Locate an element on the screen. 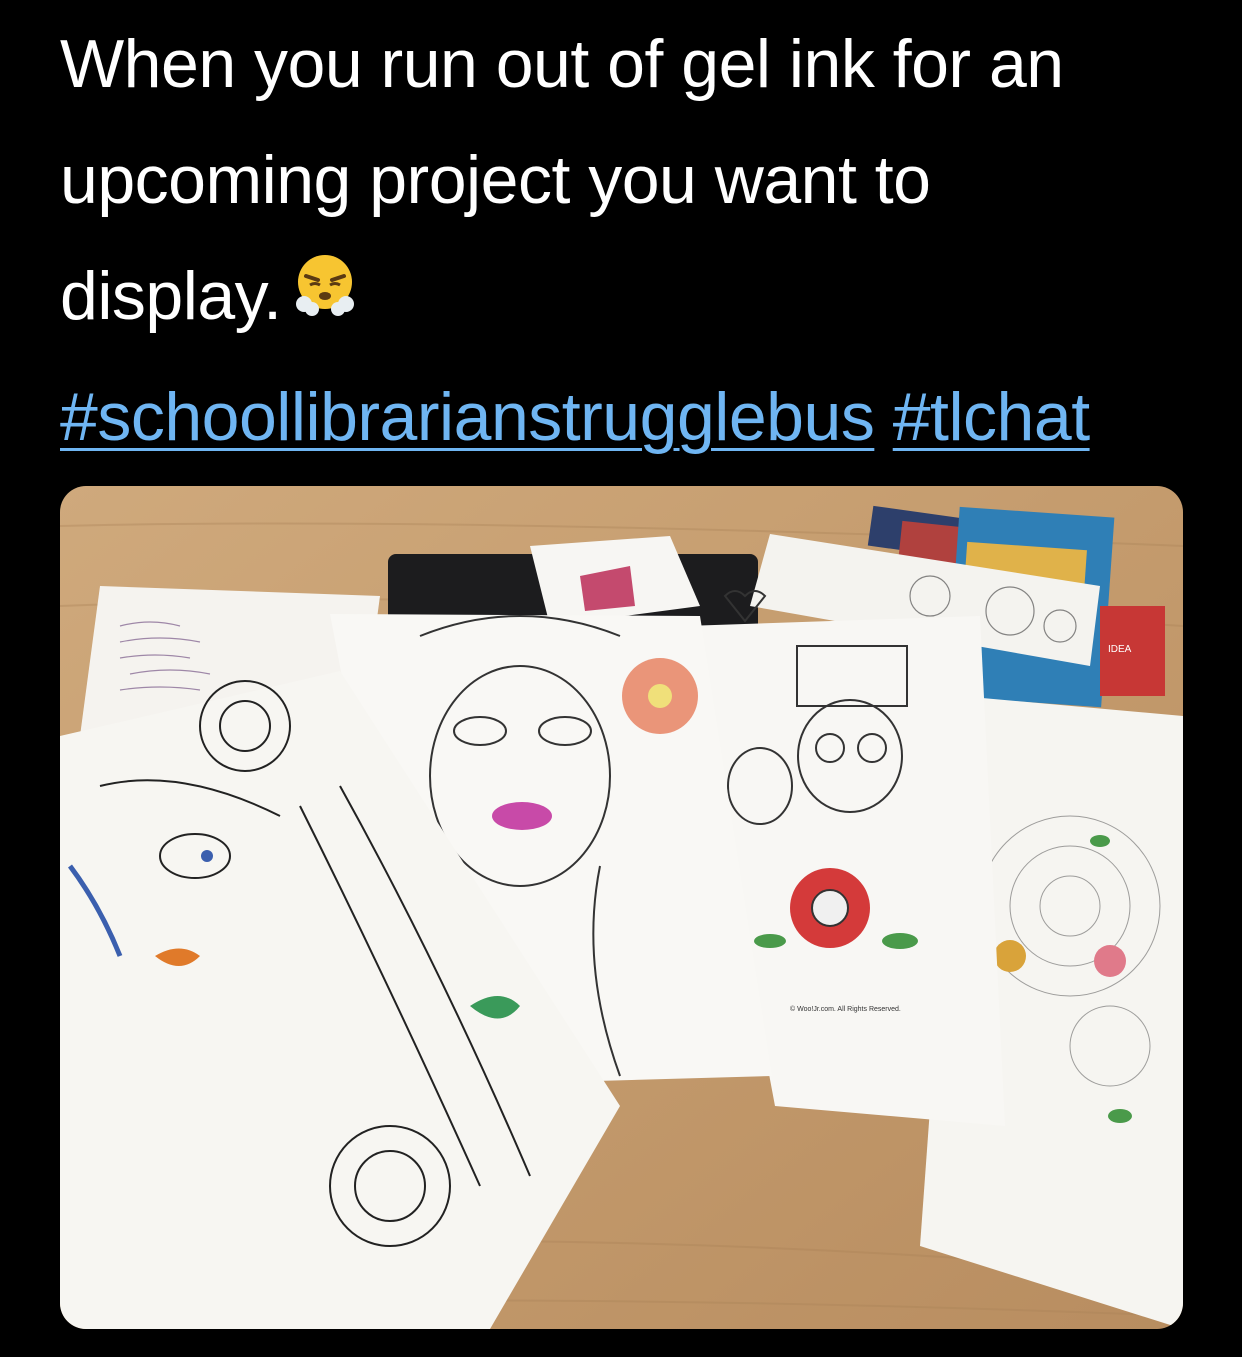 The width and height of the screenshot is (1242, 1357). photo-watermark: © Woo!Jr.com. All Rights Reserved. is located at coordinates (845, 1009).